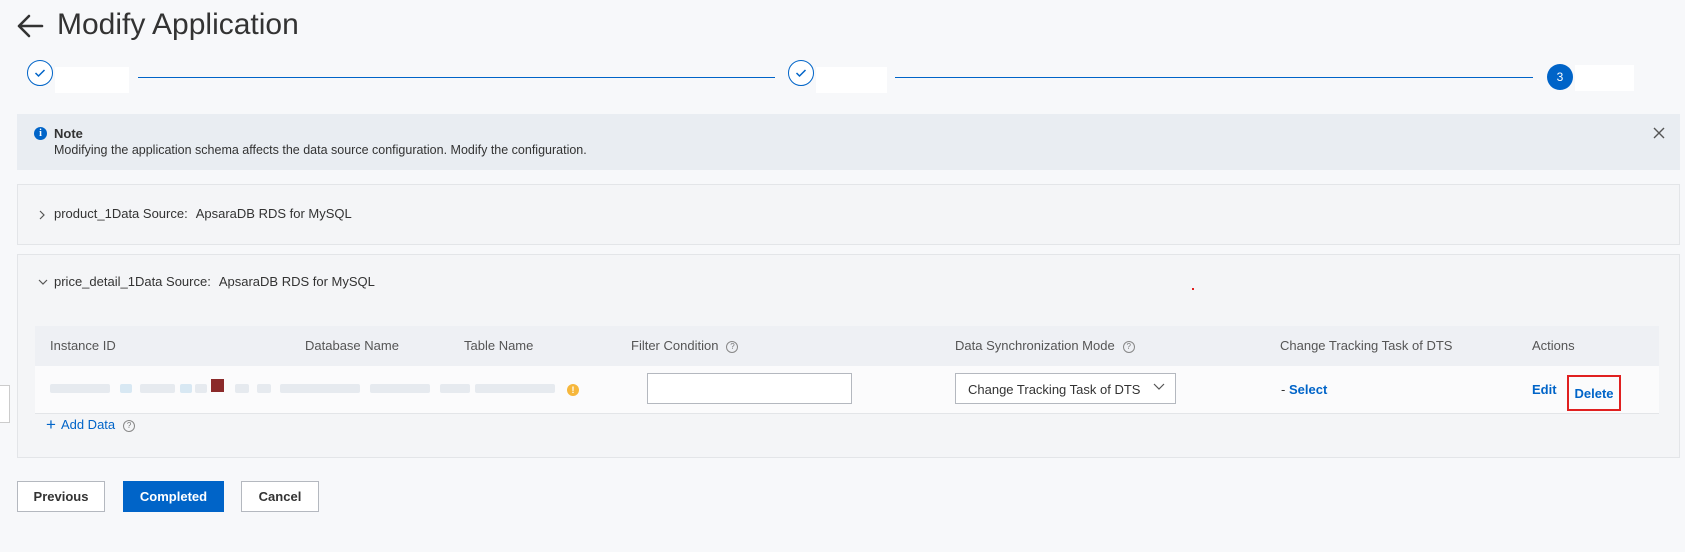  I want to click on side-collapse-handle, so click(5, 404).